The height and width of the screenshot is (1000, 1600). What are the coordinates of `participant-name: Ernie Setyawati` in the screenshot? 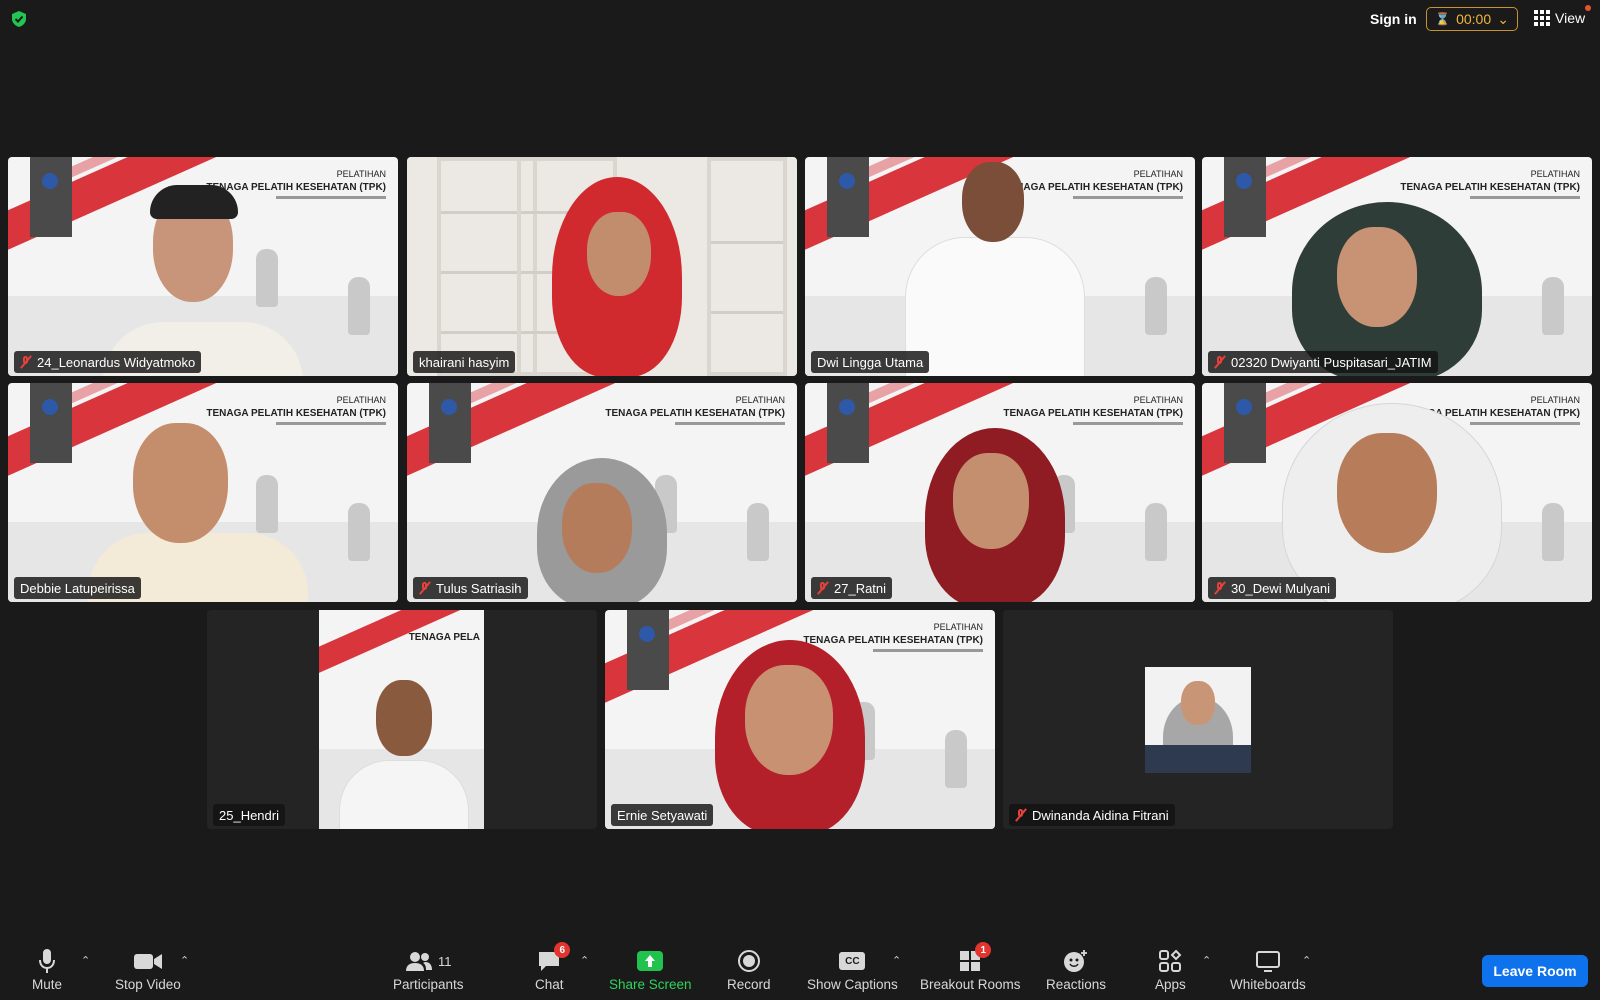 It's located at (662, 815).